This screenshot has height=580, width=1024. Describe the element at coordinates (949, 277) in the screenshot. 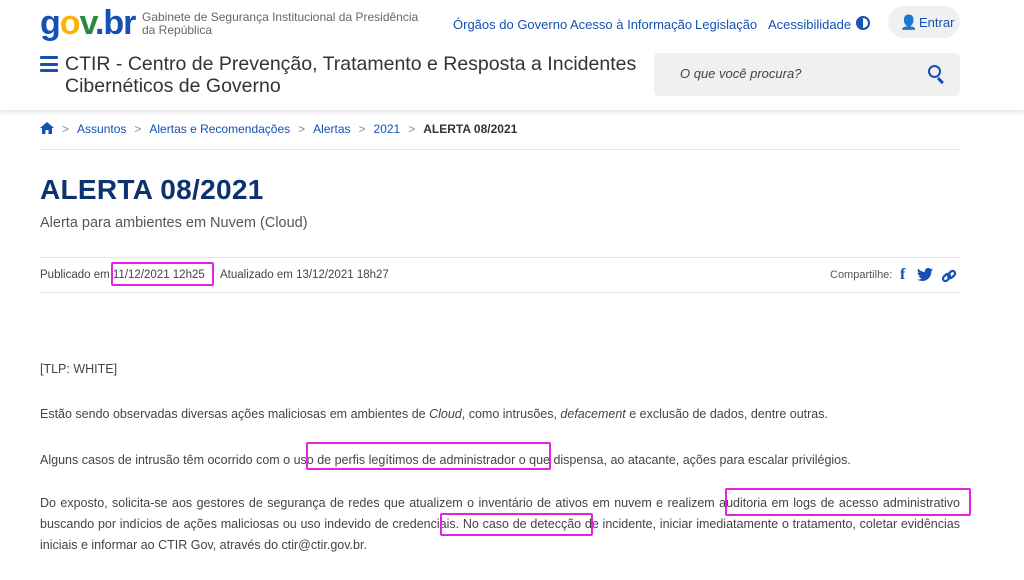

I see `link-icon` at that location.